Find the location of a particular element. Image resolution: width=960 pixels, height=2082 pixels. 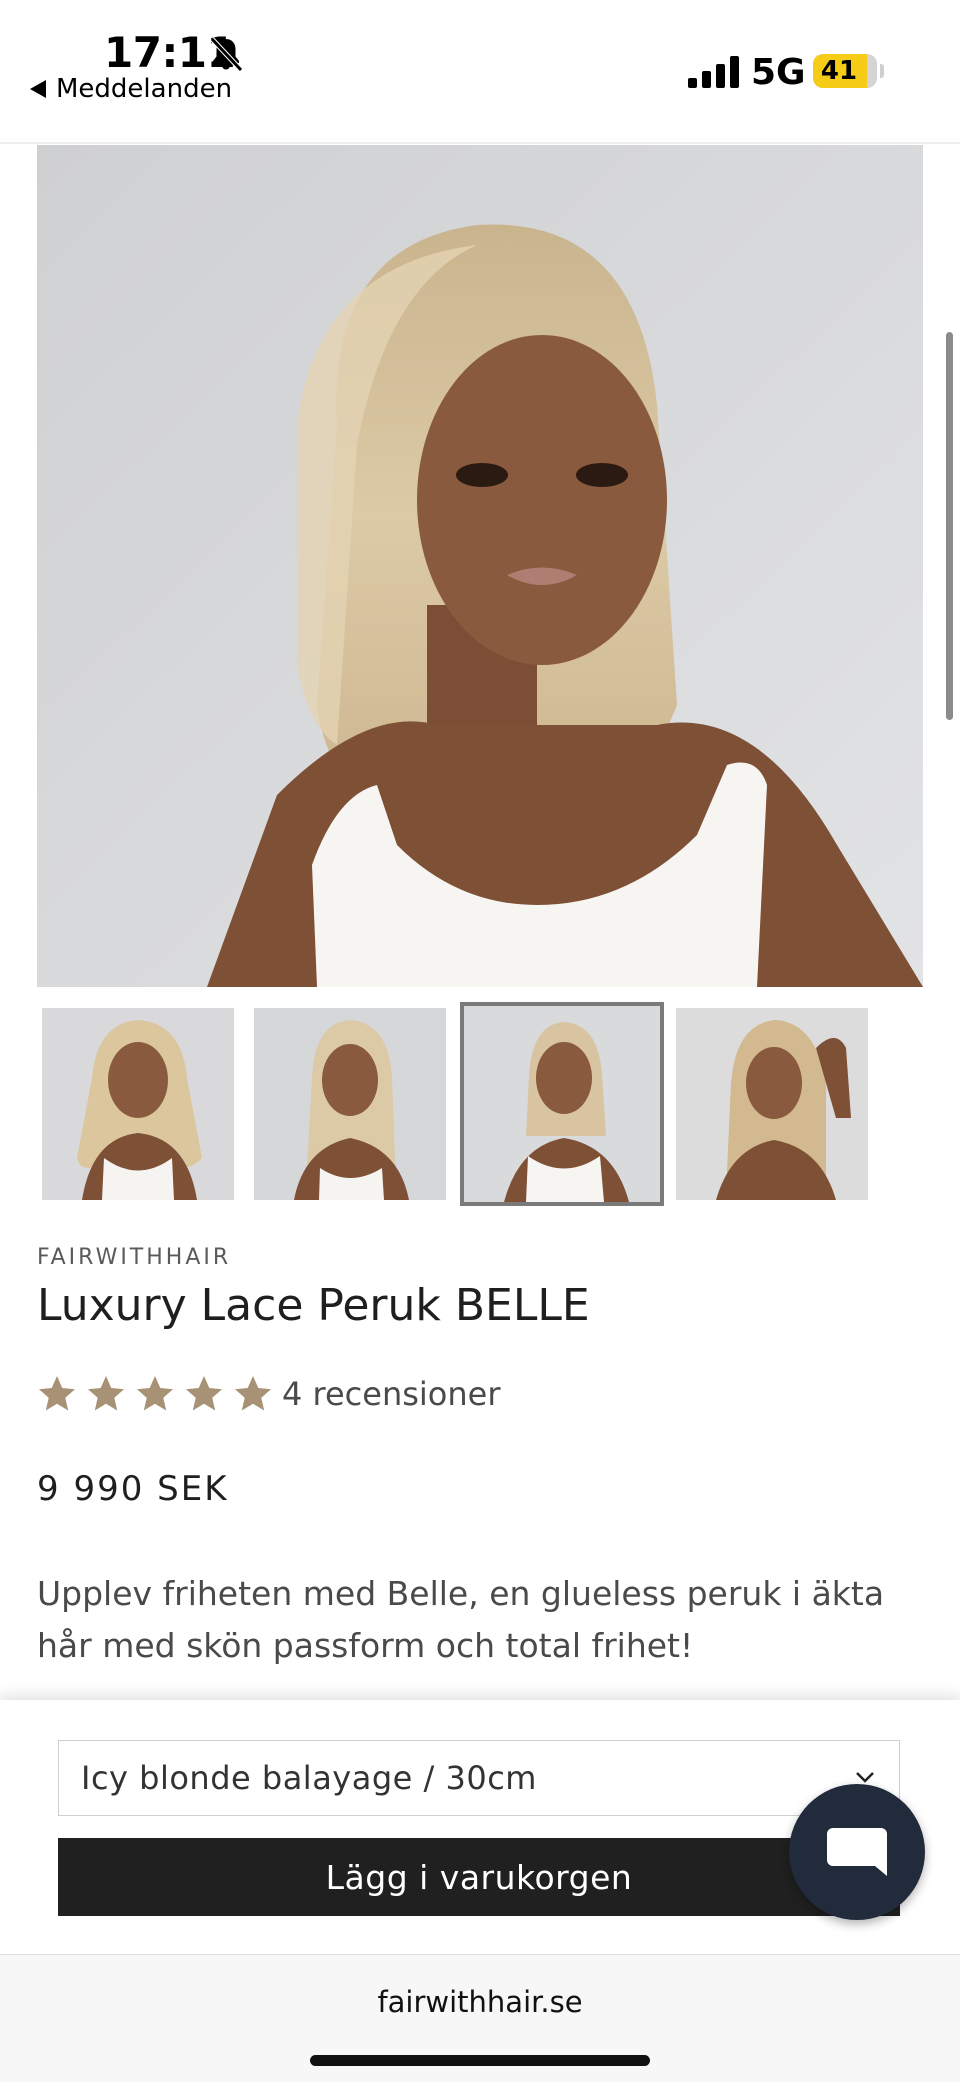

chat-button is located at coordinates (857, 1852).